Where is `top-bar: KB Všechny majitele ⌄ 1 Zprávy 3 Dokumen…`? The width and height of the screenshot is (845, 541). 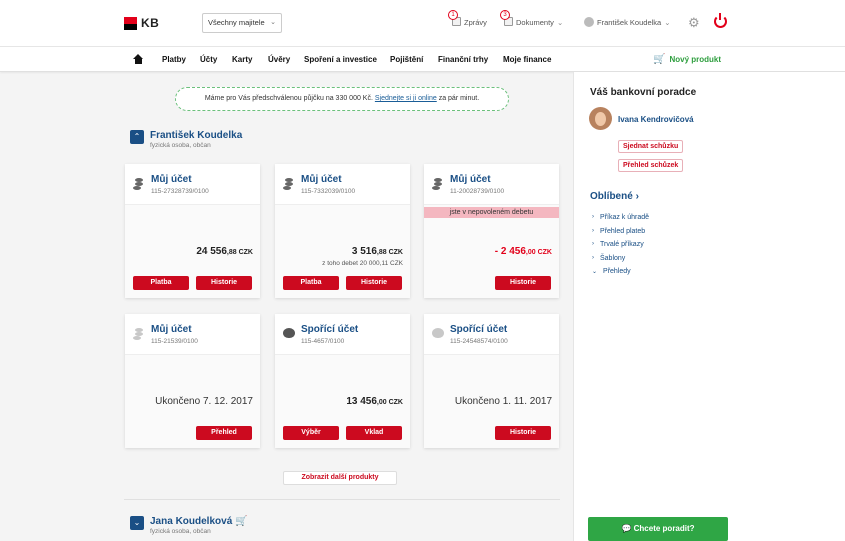
top-bar: KB Všechny majitele ⌄ 1 Zprávy 3 Dokumen… is located at coordinates (422, 23).